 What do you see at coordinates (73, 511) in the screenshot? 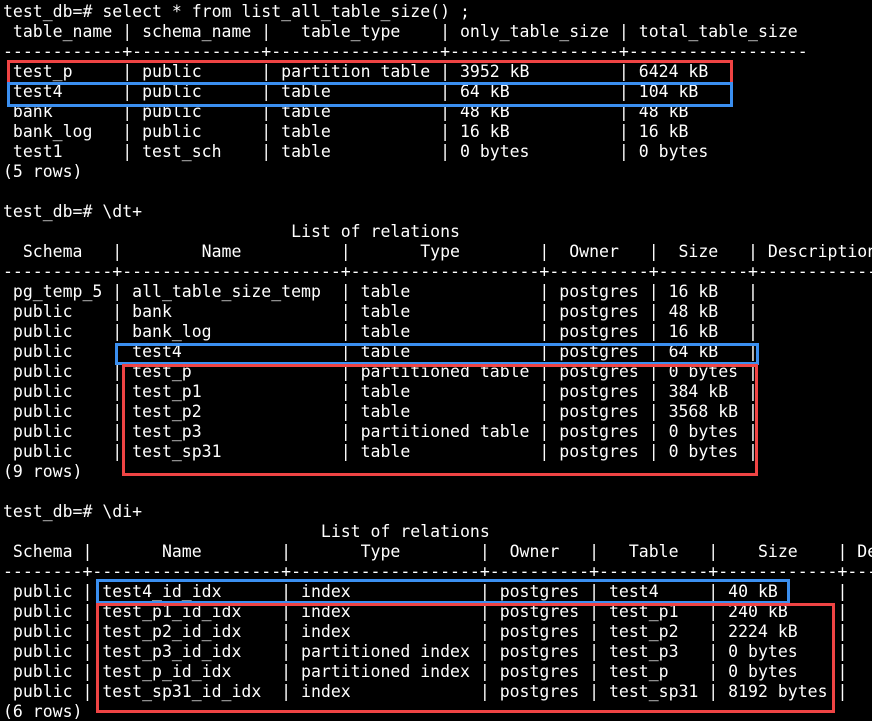
I see `prompt-line: test_db=# \di+` at bounding box center [73, 511].